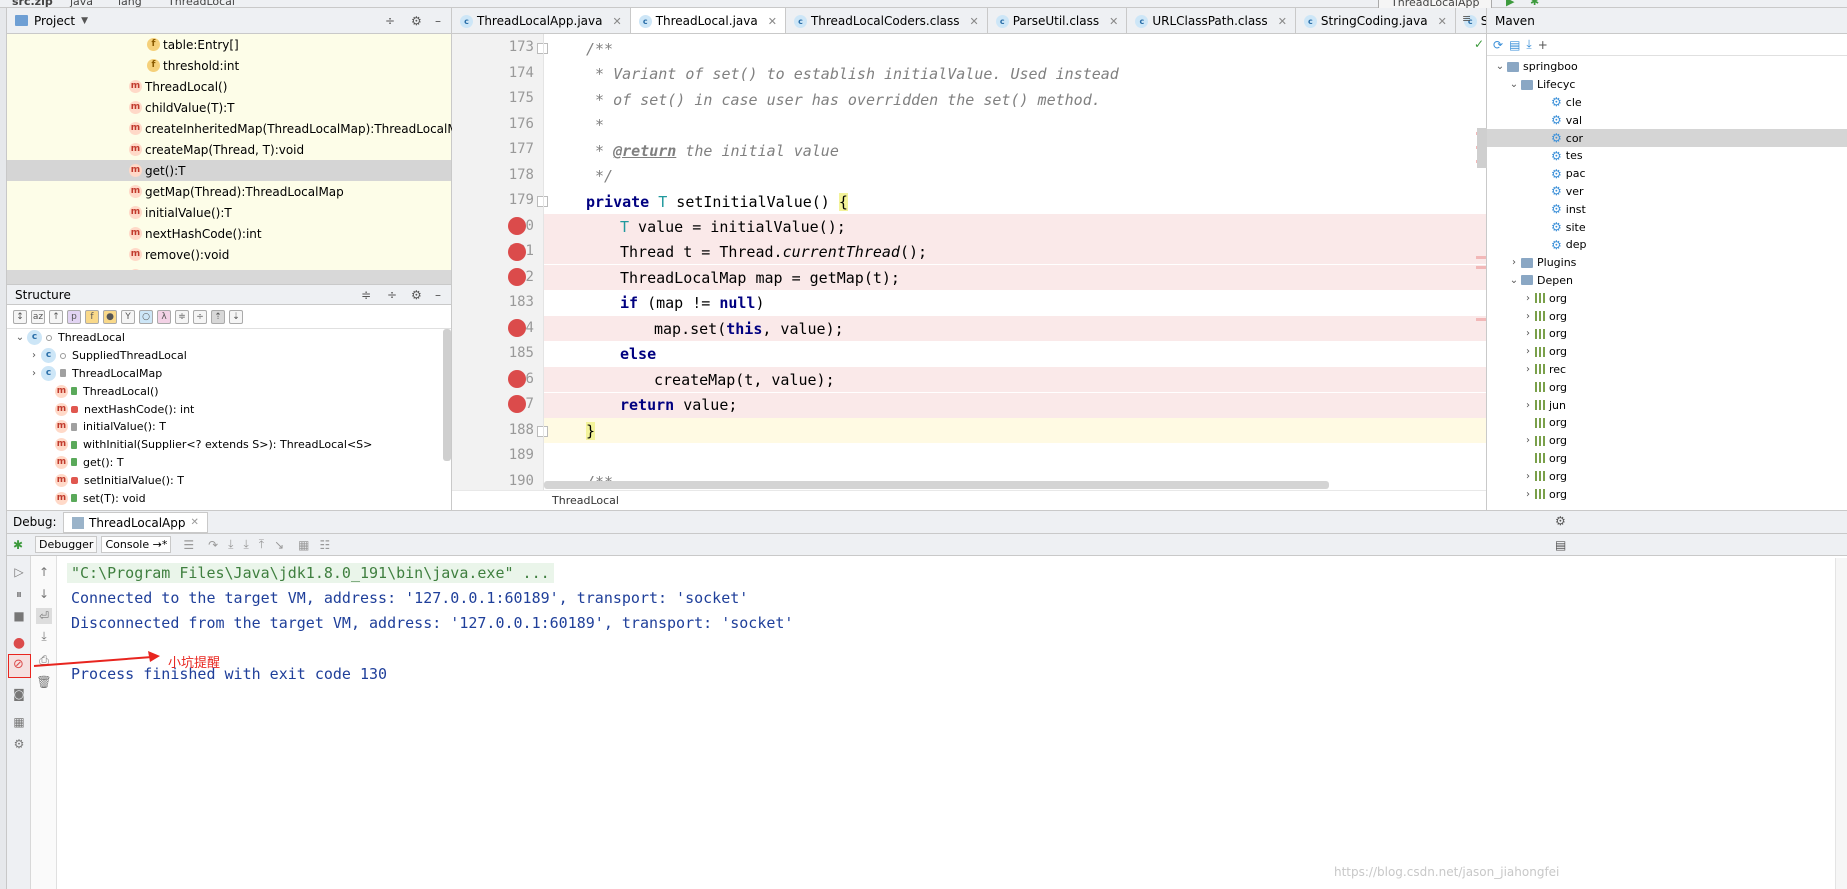 The height and width of the screenshot is (889, 1847). Describe the element at coordinates (1667, 263) in the screenshot. I see `maven-item: › Plugins` at that location.